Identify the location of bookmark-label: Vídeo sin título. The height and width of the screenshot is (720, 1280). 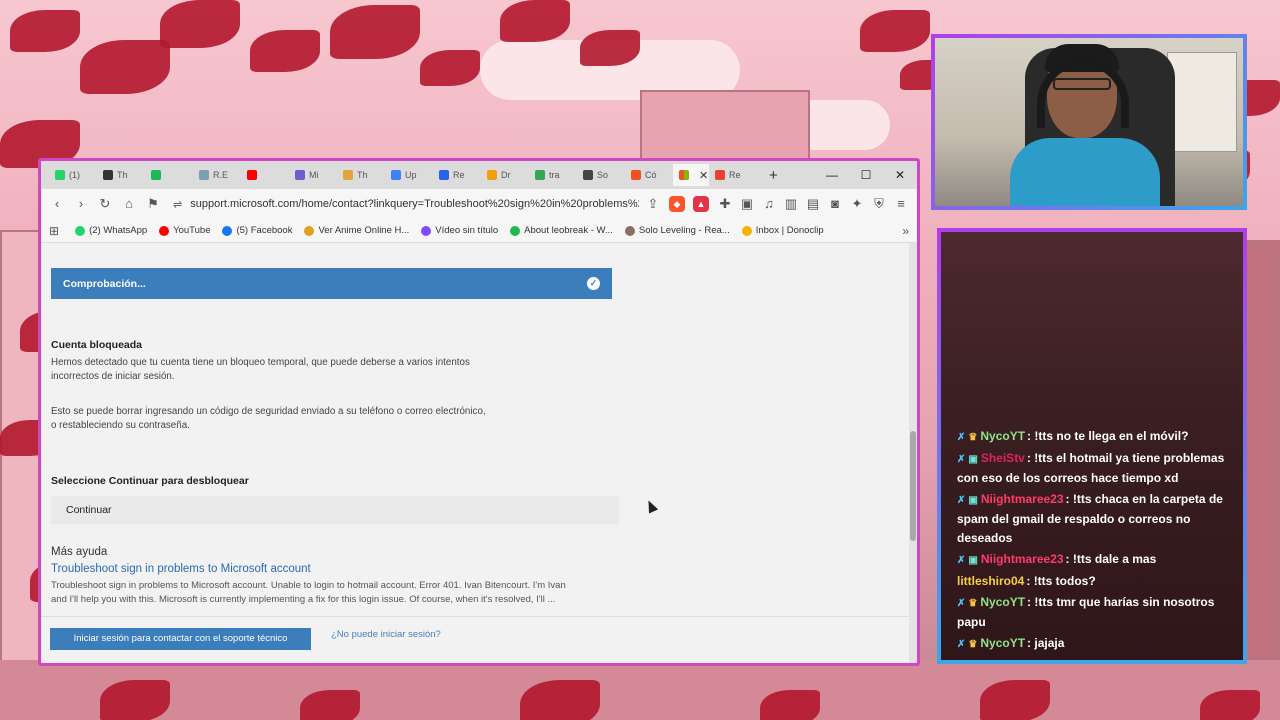
(467, 230).